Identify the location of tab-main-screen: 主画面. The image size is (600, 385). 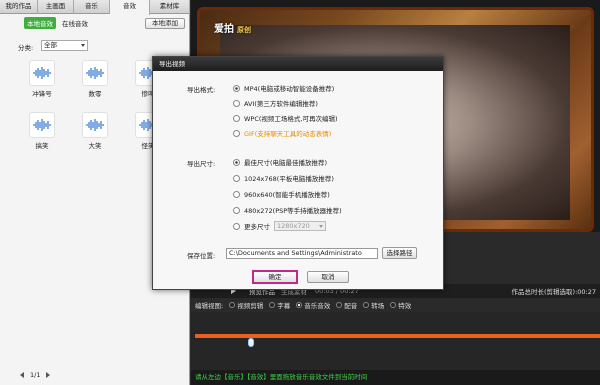
(56, 7).